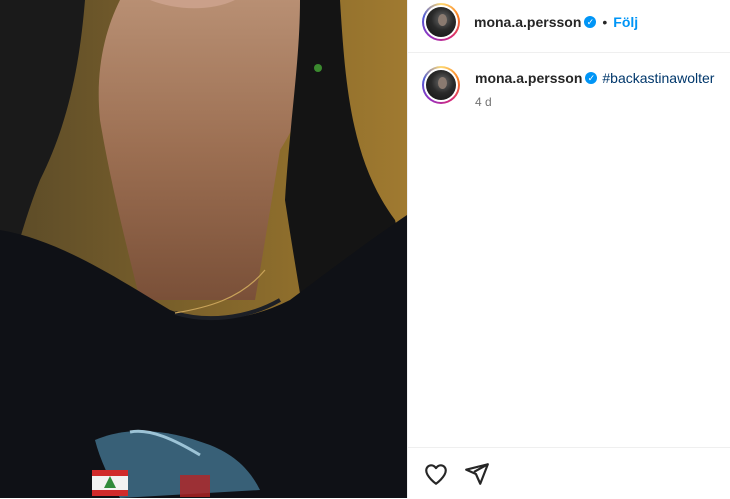 This screenshot has width=730, height=499. I want to click on caption-username: mona.a.persson, so click(528, 78).